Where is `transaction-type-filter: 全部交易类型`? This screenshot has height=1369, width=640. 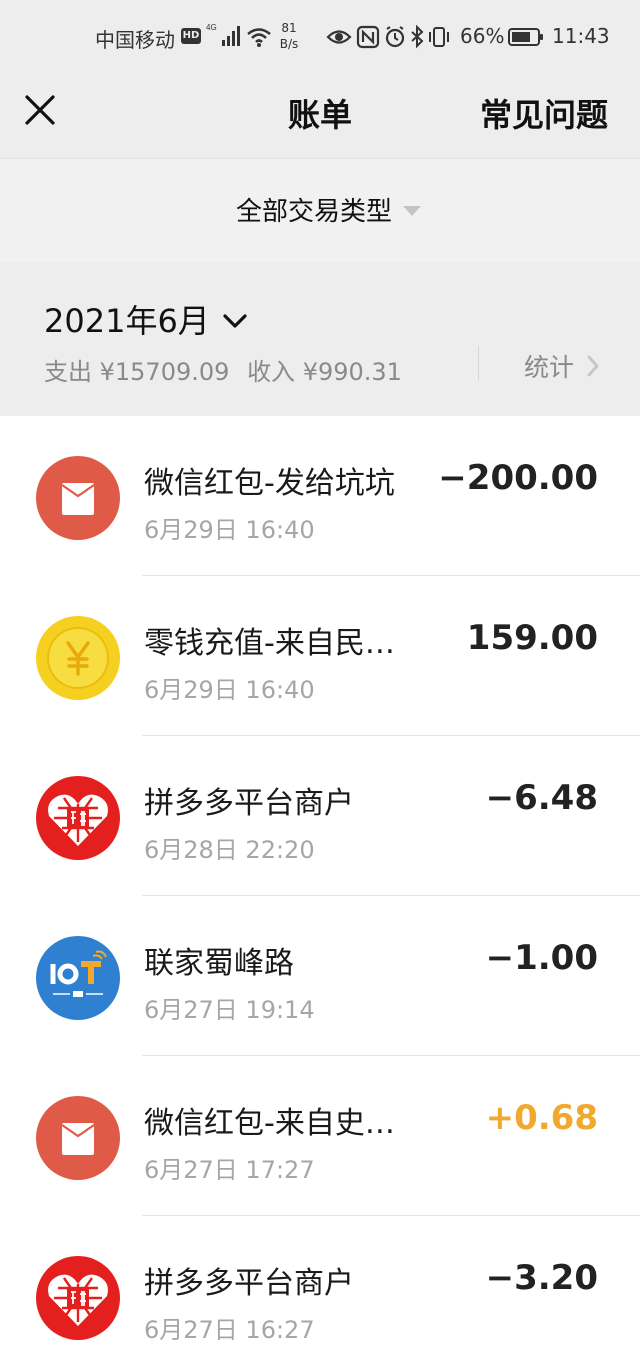 transaction-type-filter: 全部交易类型 is located at coordinates (329, 209).